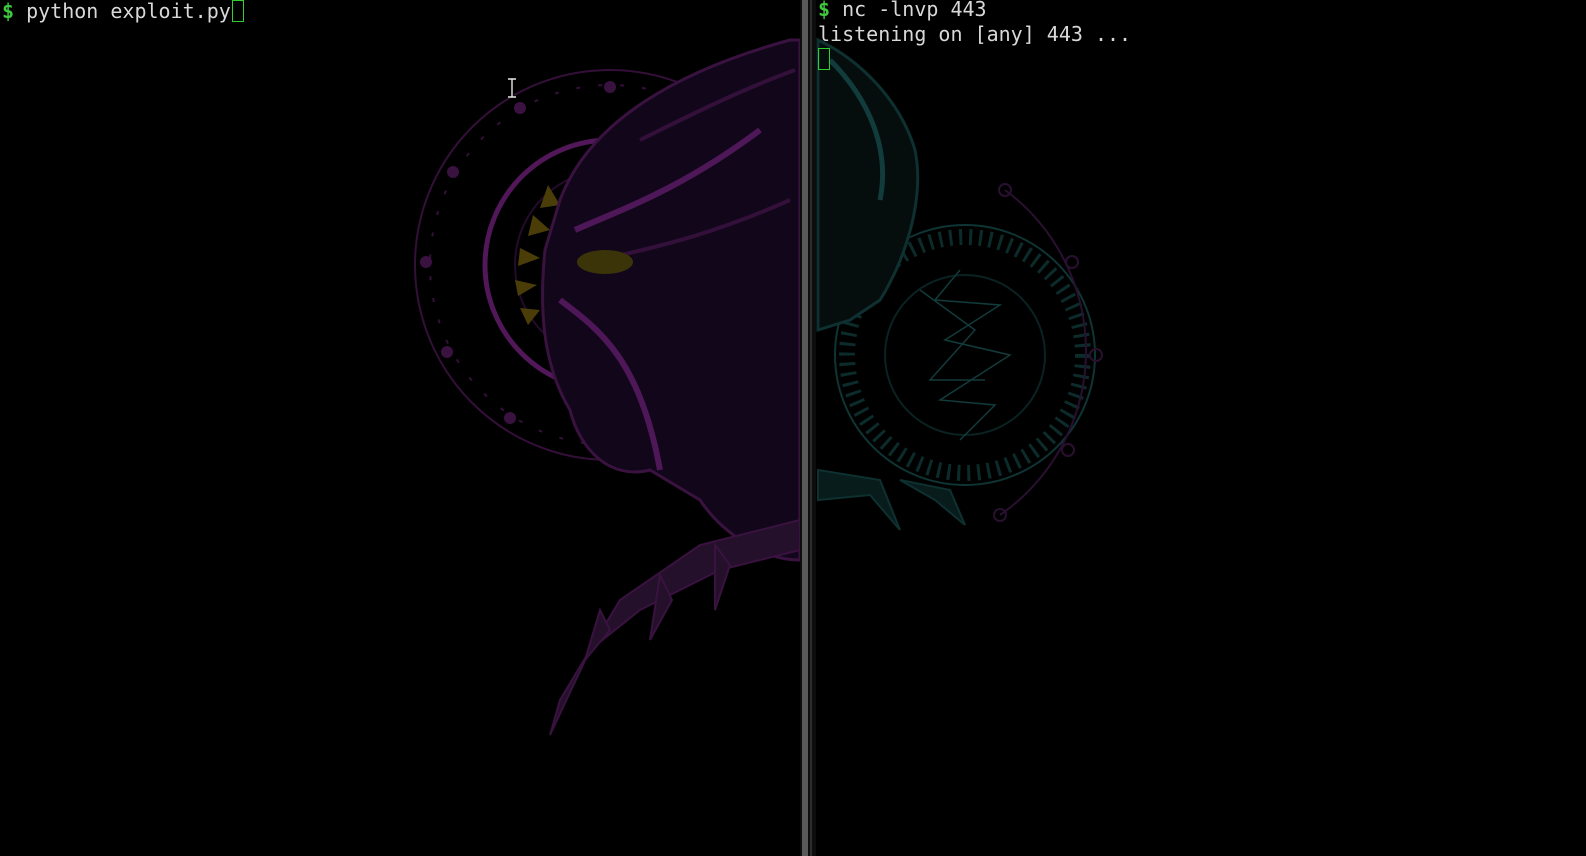 The height and width of the screenshot is (856, 1586). Describe the element at coordinates (128, 11) in the screenshot. I see `command-text: python exploit.py` at that location.